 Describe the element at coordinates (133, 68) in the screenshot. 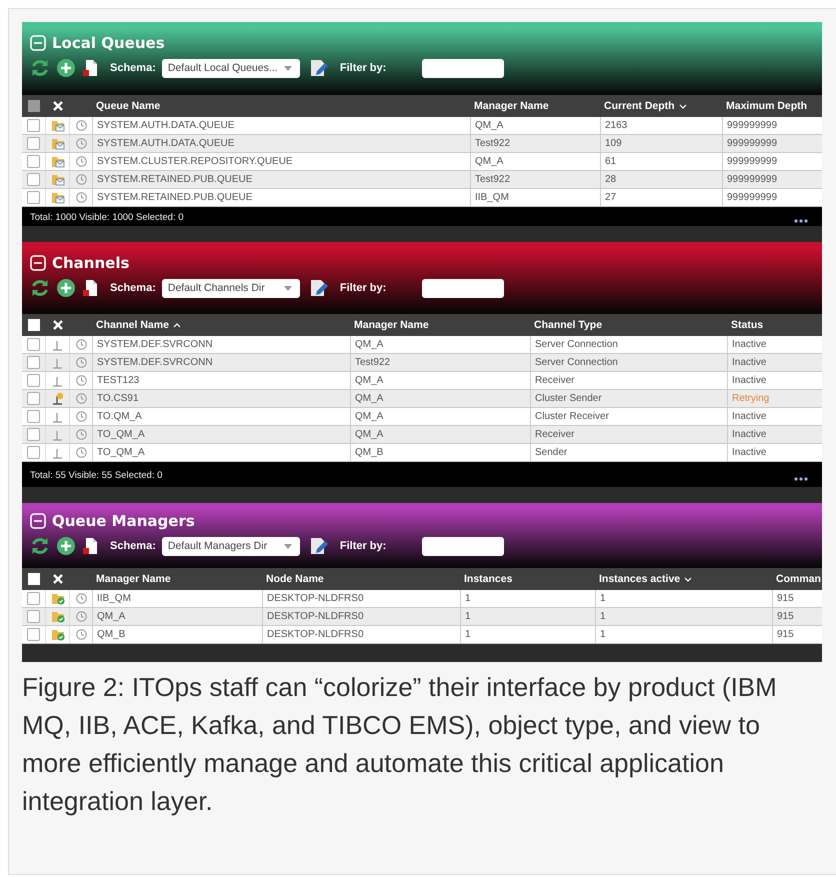

I see `schema-label: Schema:` at that location.